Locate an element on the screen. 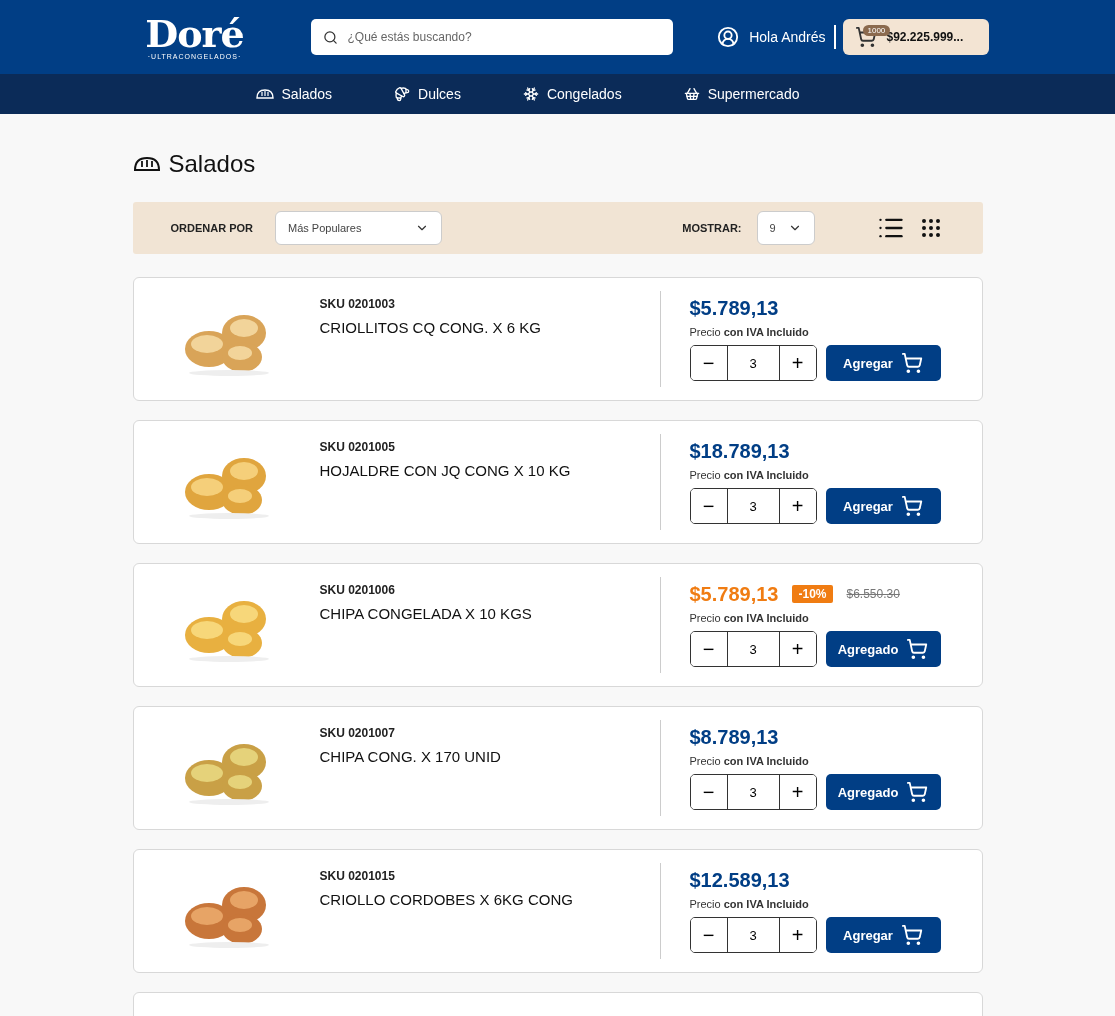  search-icon is located at coordinates (330, 37).